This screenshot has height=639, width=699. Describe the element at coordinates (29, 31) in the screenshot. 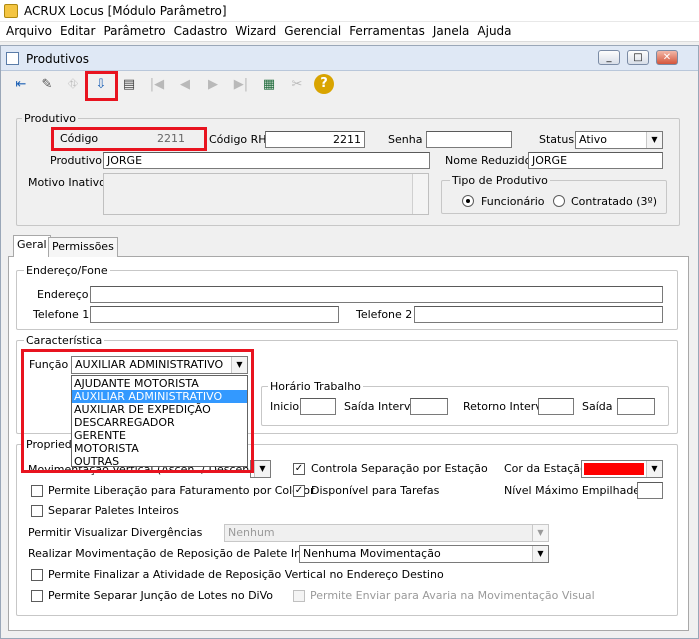

I see `menu-arquivo: Arquivo` at that location.